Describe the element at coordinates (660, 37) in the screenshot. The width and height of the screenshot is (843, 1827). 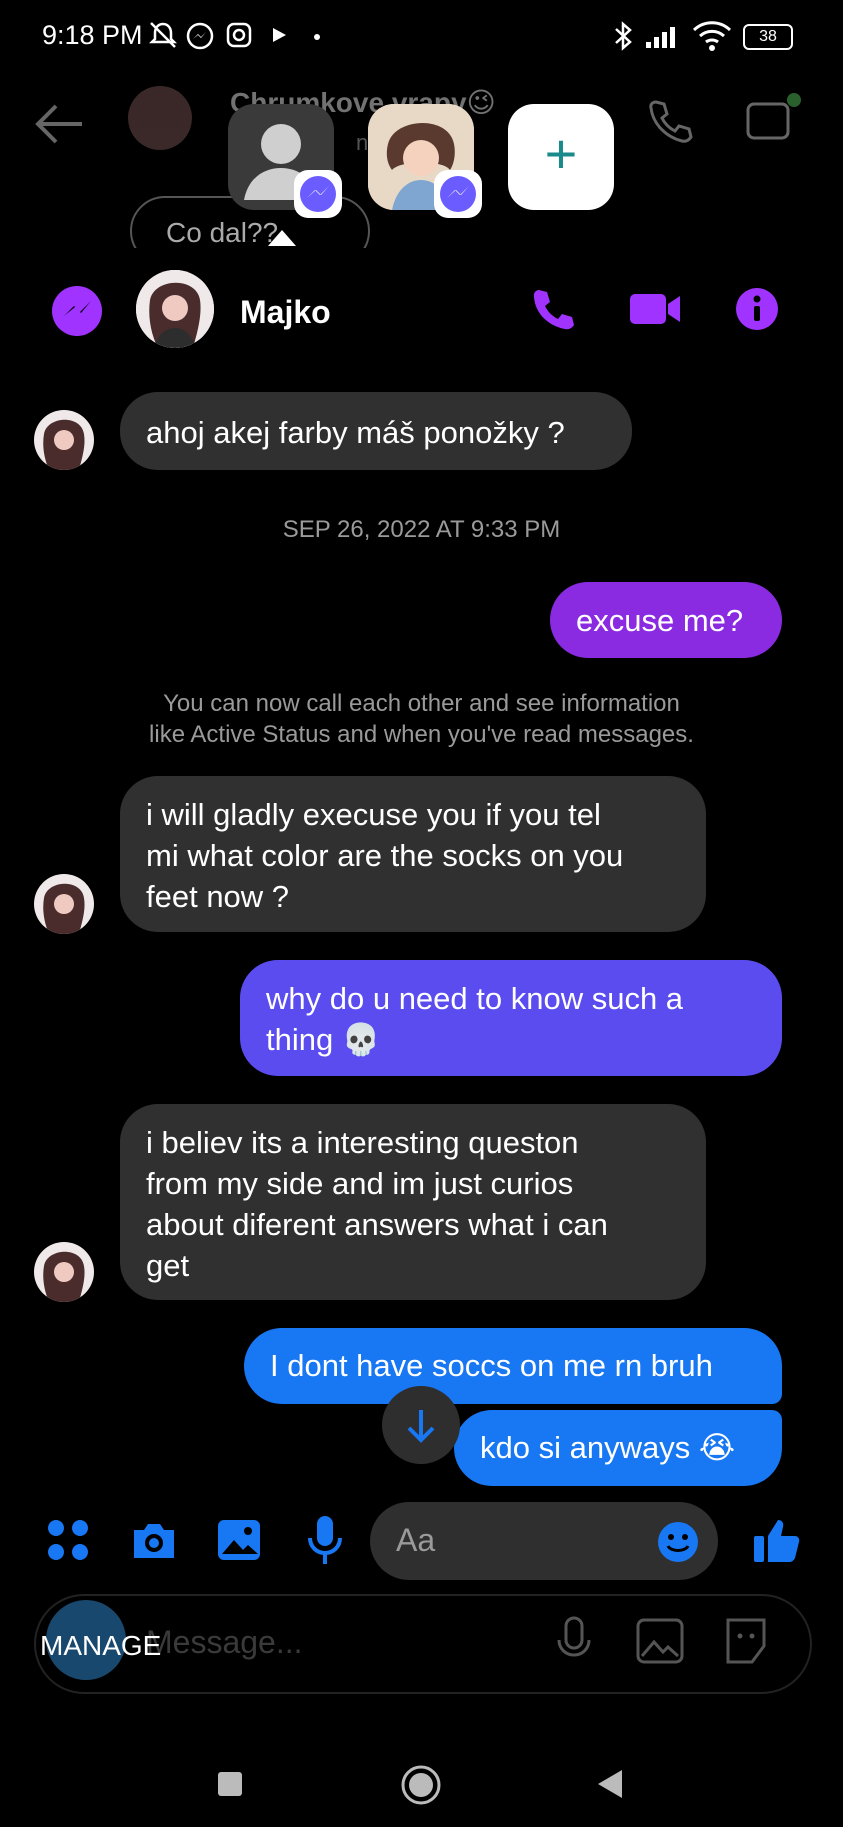
I see `signal-icon` at that location.